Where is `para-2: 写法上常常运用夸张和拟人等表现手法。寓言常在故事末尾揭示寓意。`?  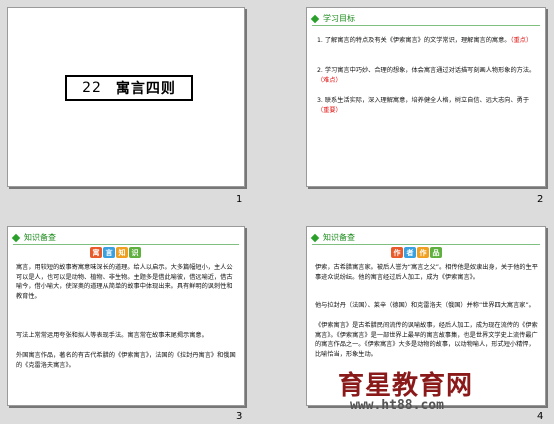
para-2: 写法上常常运用夸张和拟人等表现手法。寓言常在故事末尾揭示寓意。 is located at coordinates (112, 335).